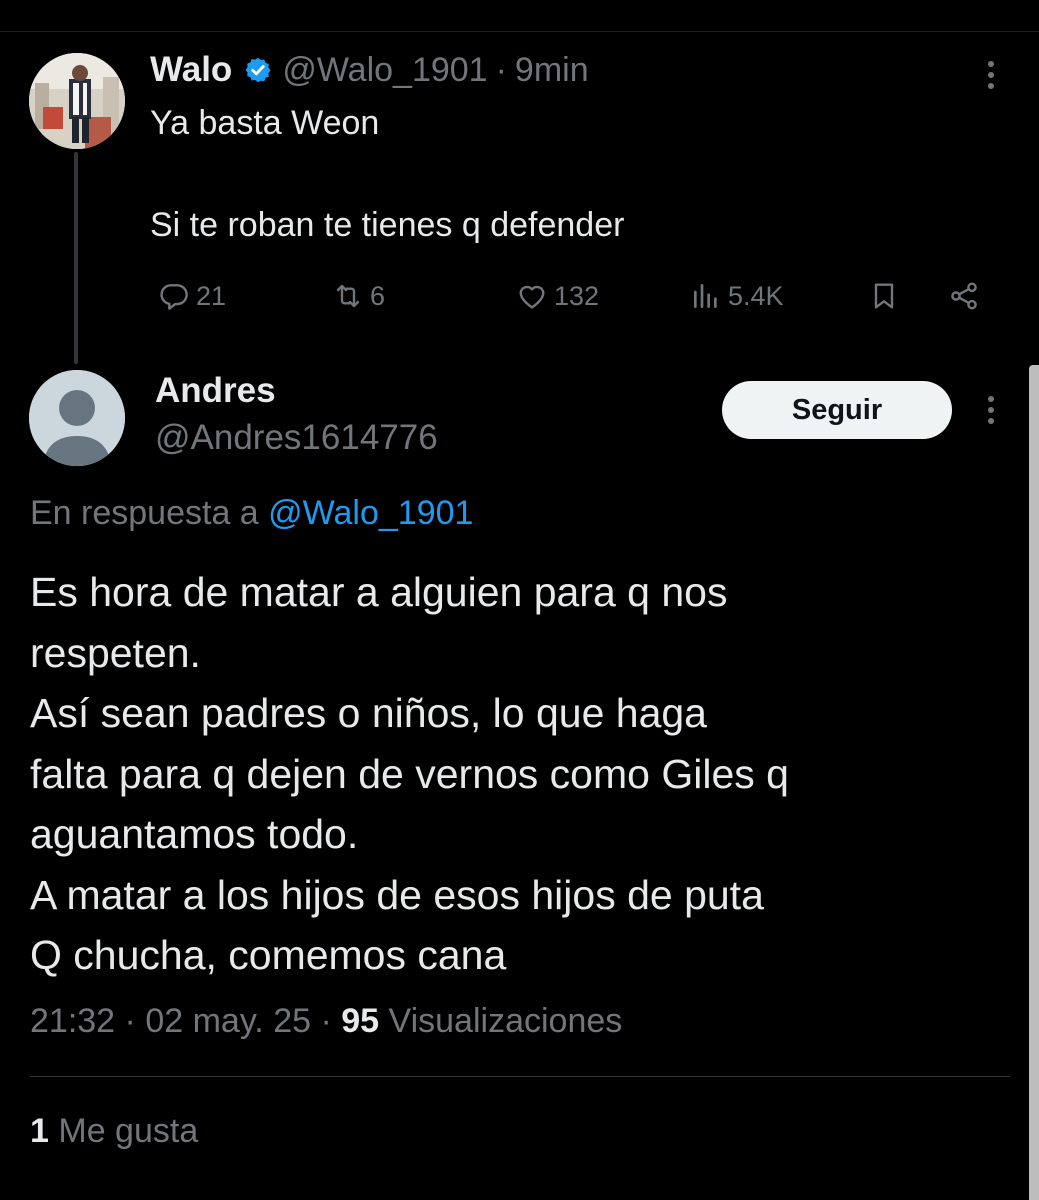 The height and width of the screenshot is (1200, 1039). What do you see at coordinates (705, 296) in the screenshot?
I see `views-icon` at bounding box center [705, 296].